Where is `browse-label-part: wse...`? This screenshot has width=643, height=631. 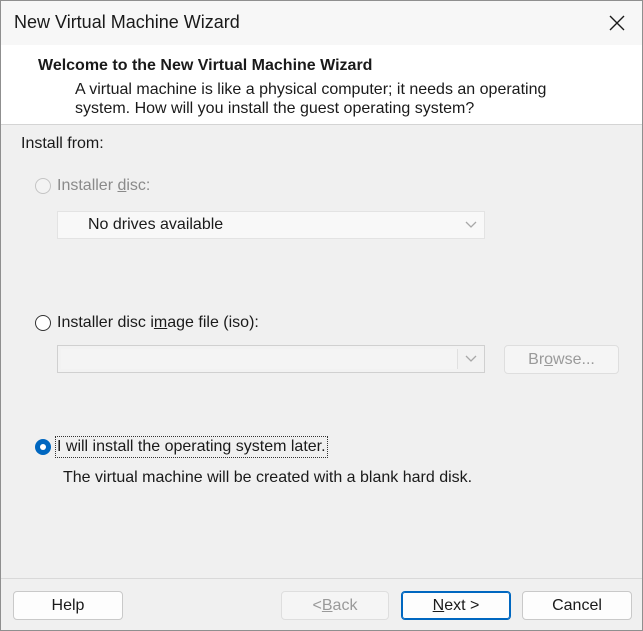
browse-label-part: wse... is located at coordinates (574, 359).